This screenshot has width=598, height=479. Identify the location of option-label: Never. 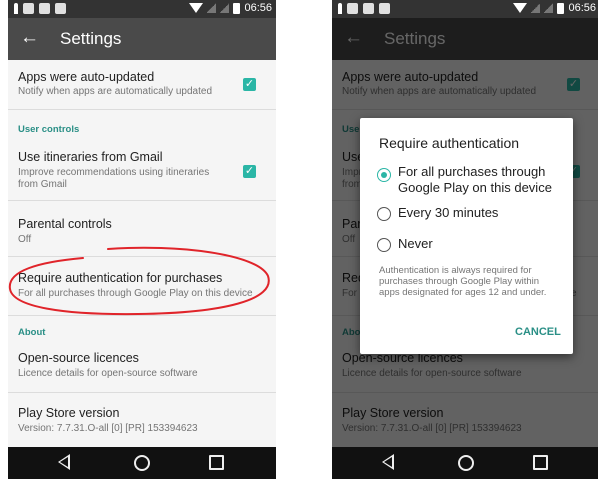
(415, 243).